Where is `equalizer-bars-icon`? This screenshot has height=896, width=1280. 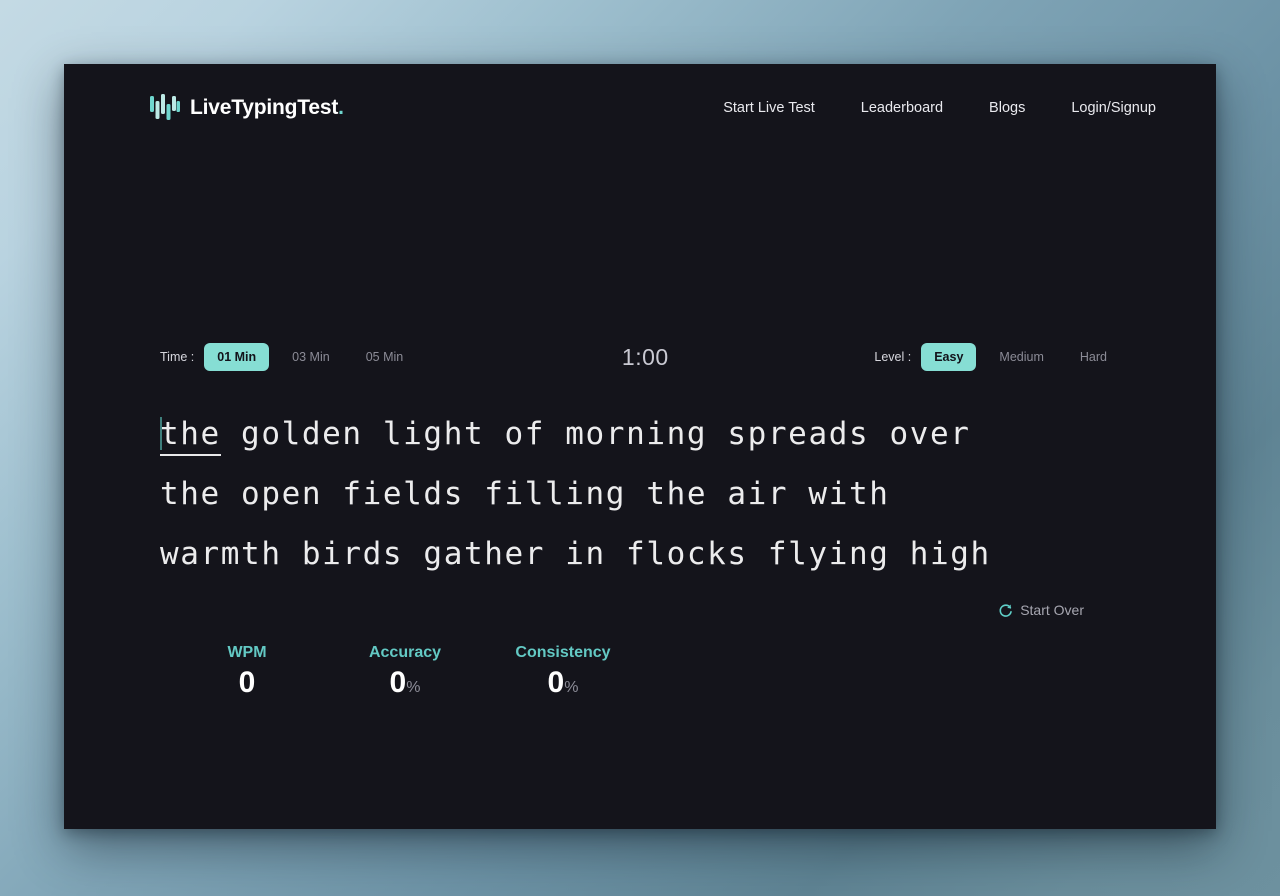 equalizer-bars-icon is located at coordinates (165, 108).